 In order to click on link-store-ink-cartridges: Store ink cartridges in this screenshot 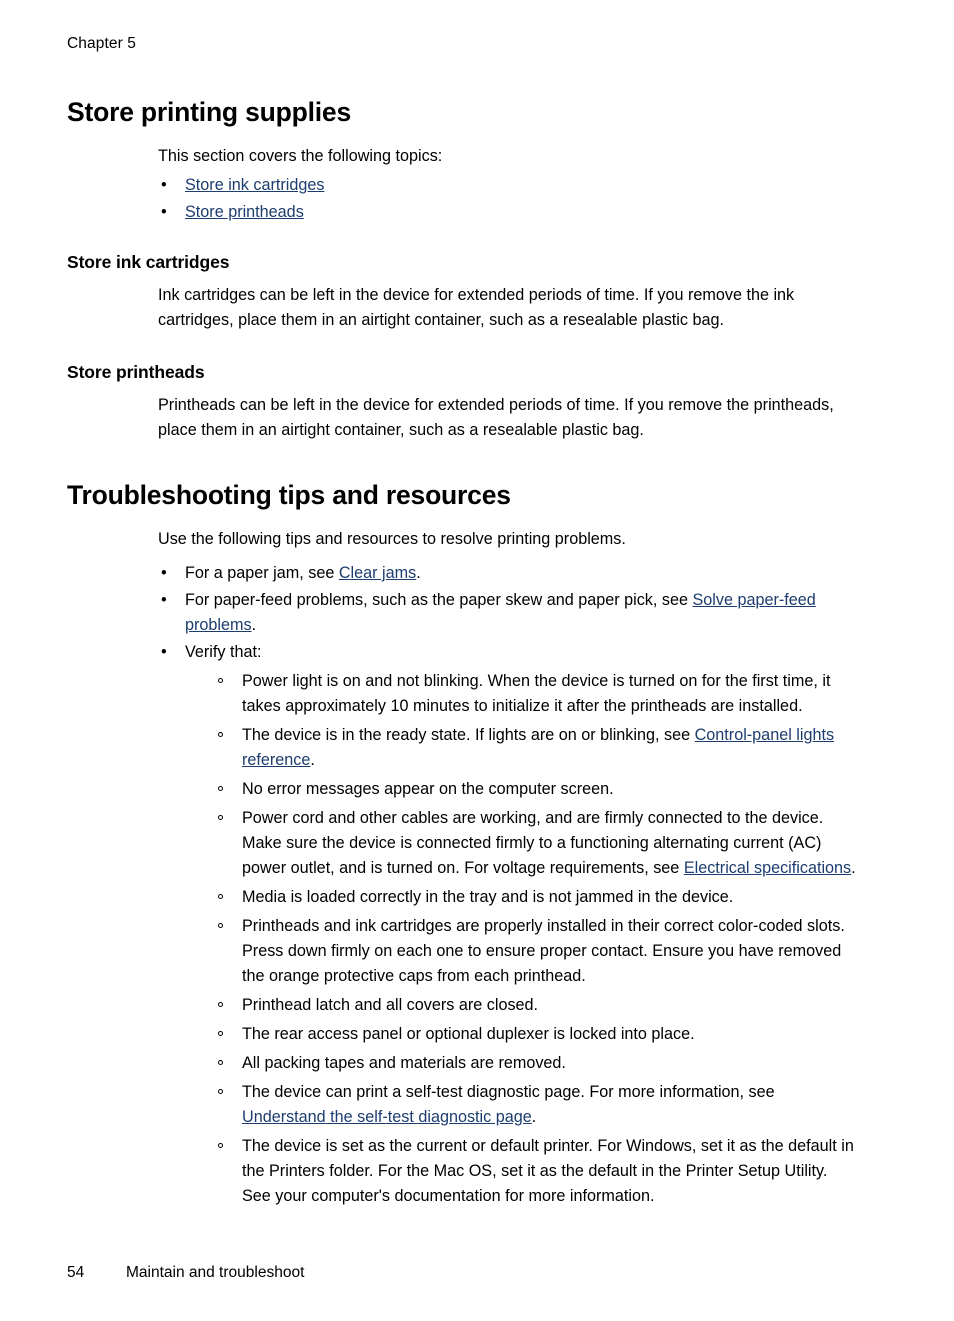, I will do `click(254, 185)`.